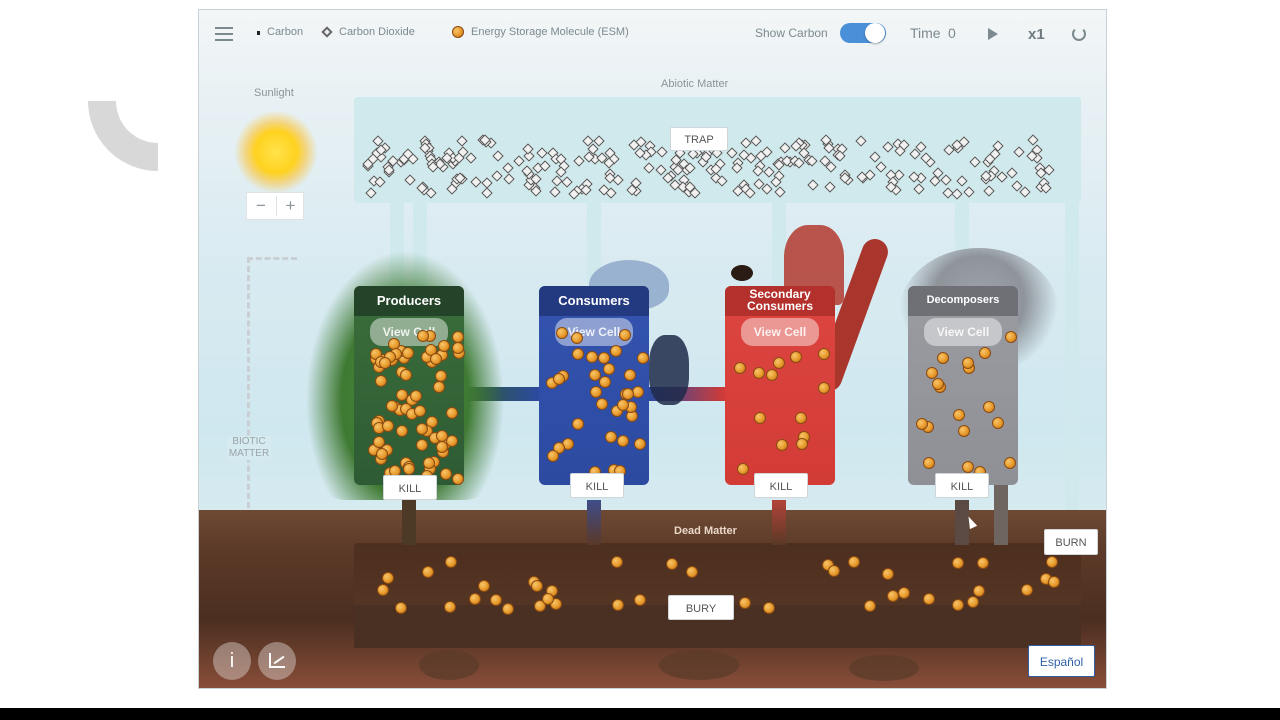  Describe the element at coordinates (640, 714) in the screenshot. I see `bottom-bar` at that location.